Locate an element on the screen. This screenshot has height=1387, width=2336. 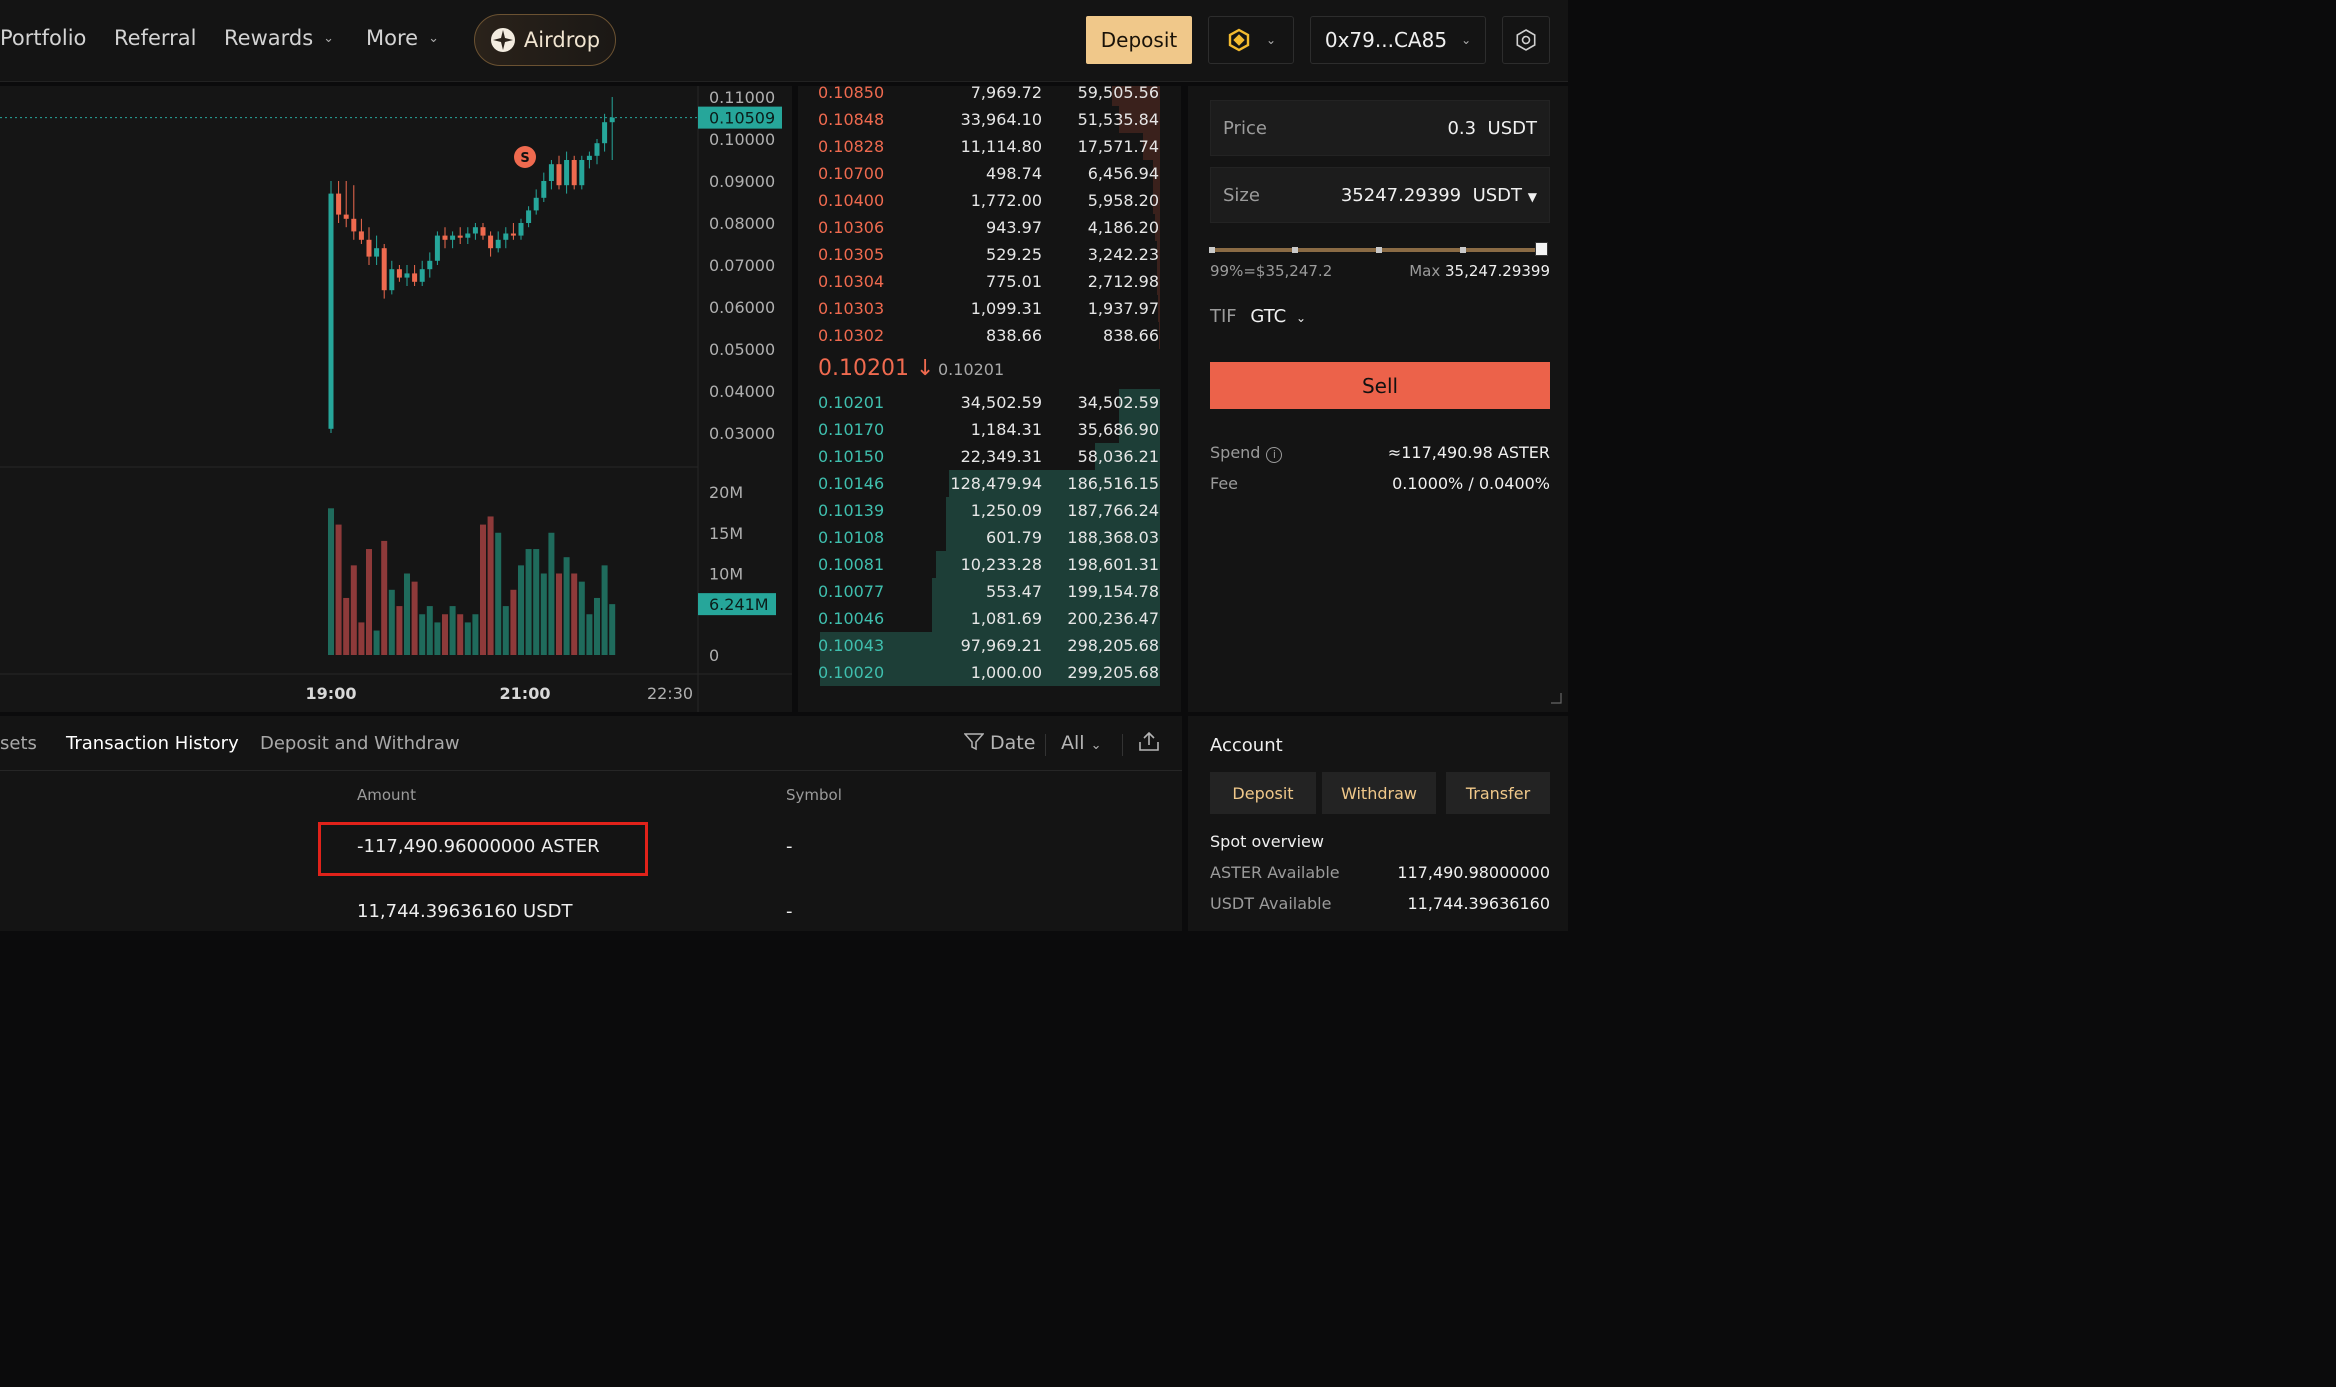
bid-row: 0.10077 553.47 199,154.78 is located at coordinates (989, 591).